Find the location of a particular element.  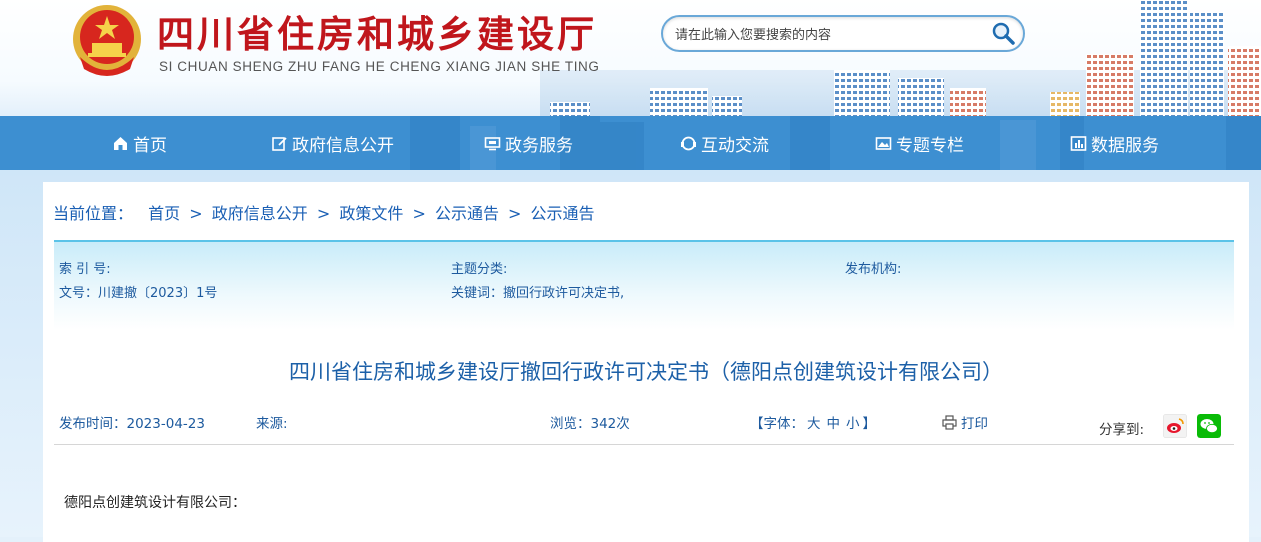

font-size-small: 小 is located at coordinates (853, 424).